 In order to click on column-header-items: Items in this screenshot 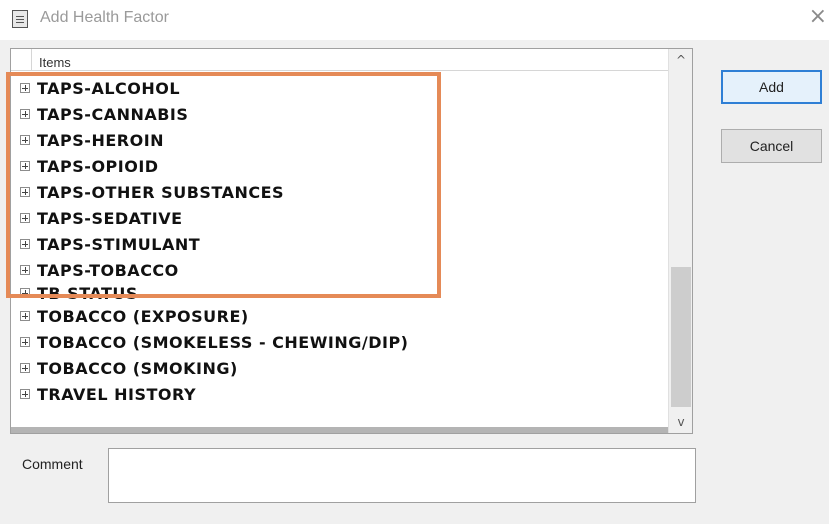, I will do `click(55, 62)`.